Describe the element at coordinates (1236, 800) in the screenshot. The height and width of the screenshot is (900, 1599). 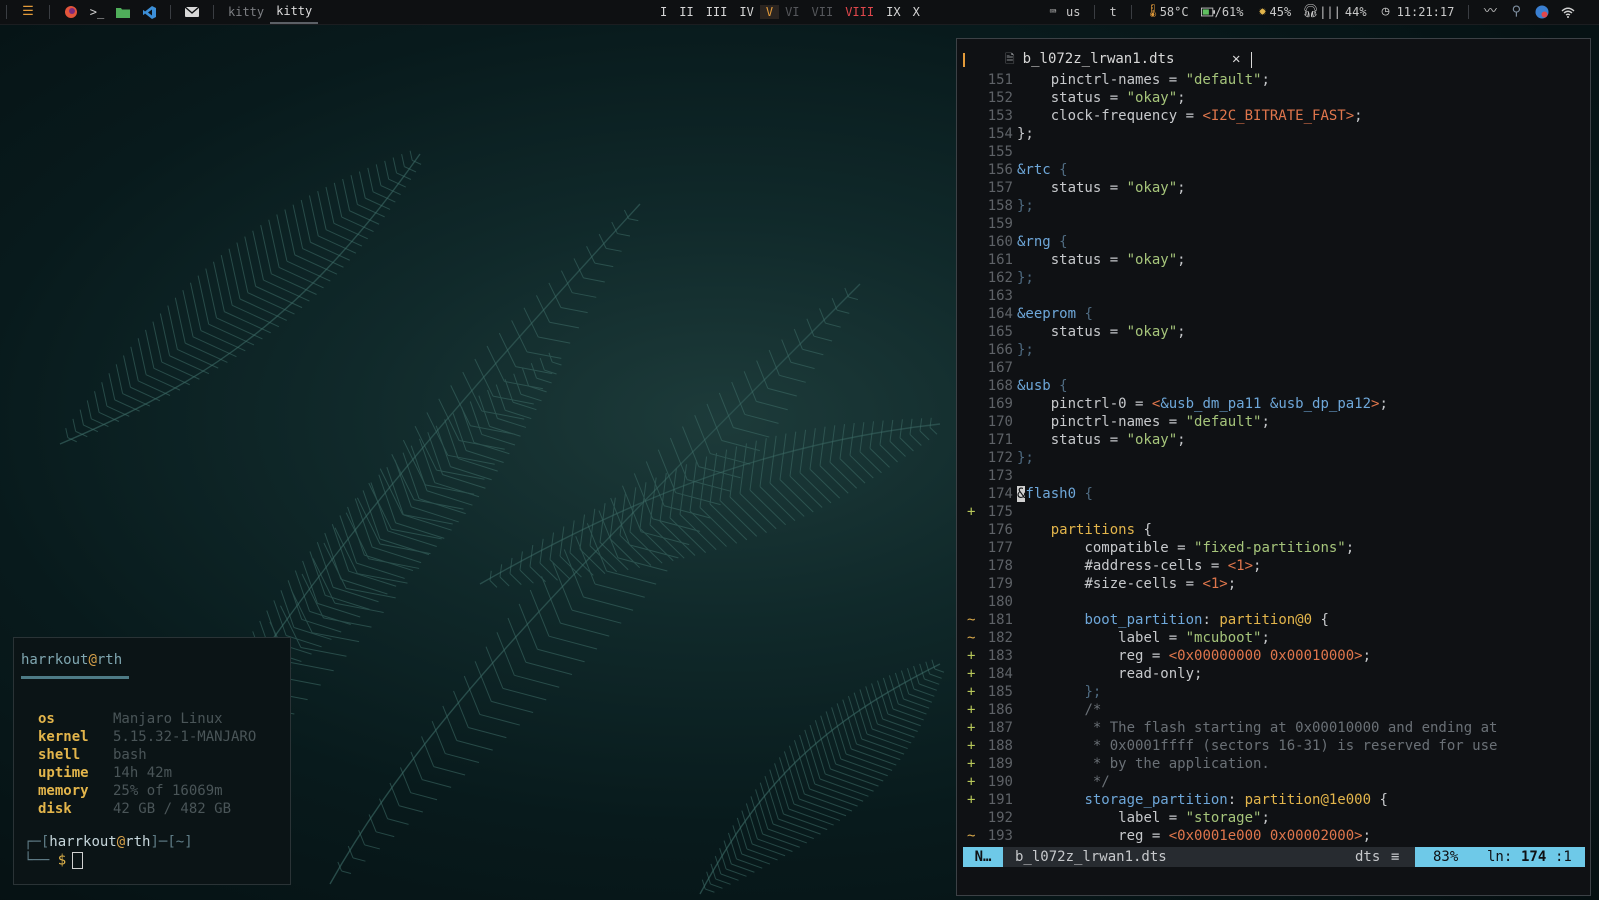
I see `code-token: :` at that location.